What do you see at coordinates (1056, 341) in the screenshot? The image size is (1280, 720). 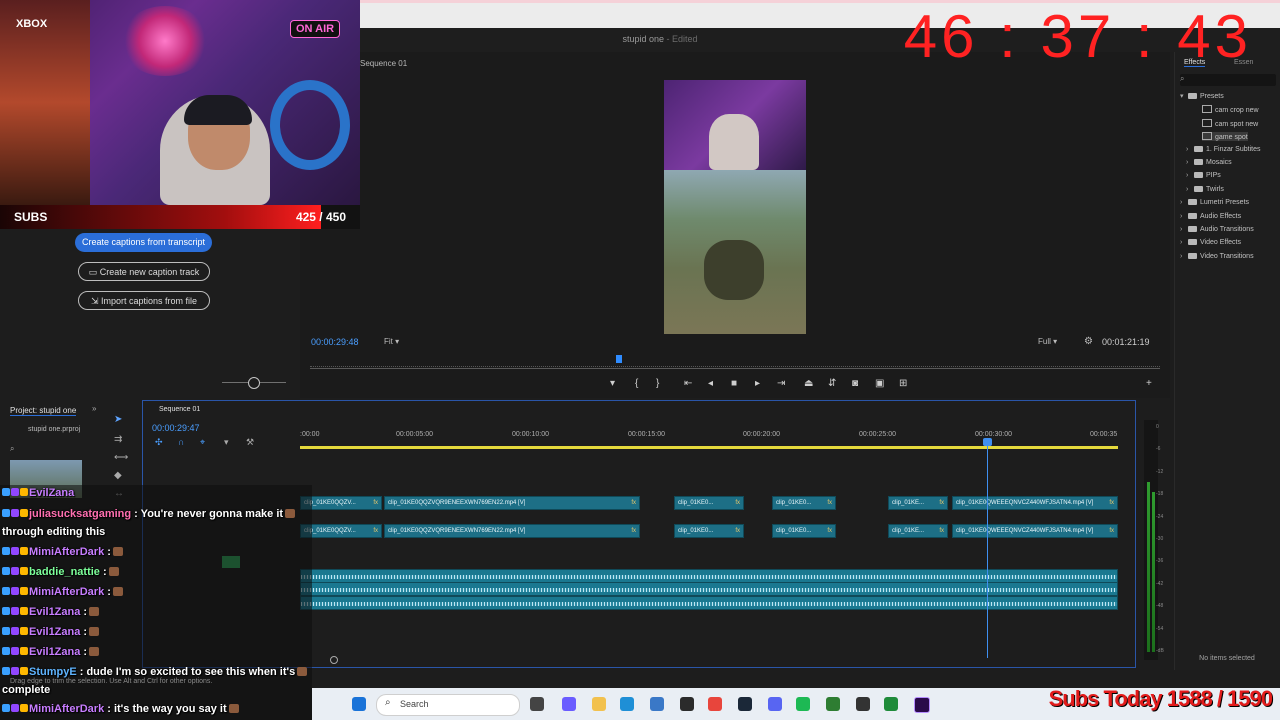 I see `quality-dropdown: Full ▾` at bounding box center [1056, 341].